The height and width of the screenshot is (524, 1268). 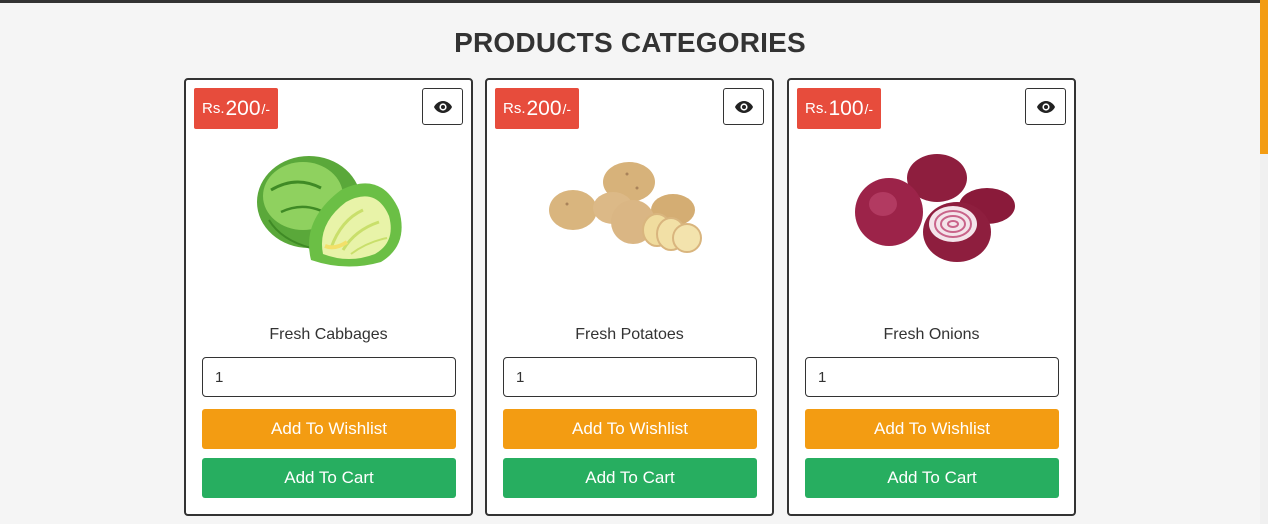 I want to click on product-name: Fresh Cabbages, so click(x=328, y=334).